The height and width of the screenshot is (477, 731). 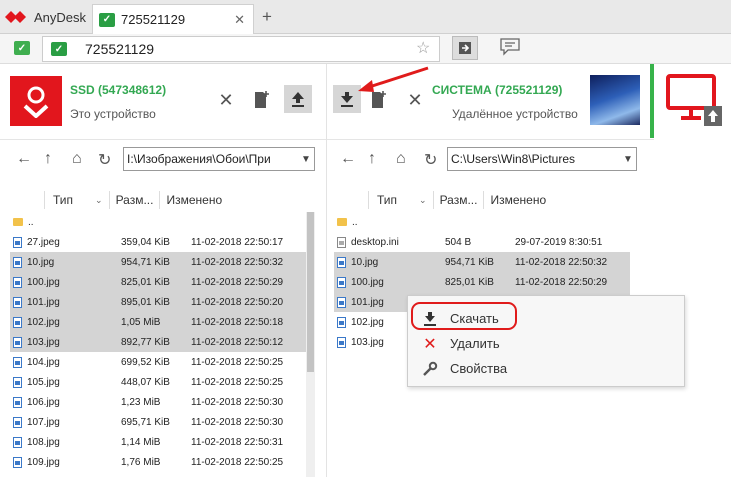 What do you see at coordinates (64, 382) in the screenshot?
I see `file-name-cell: 105.jpg` at bounding box center [64, 382].